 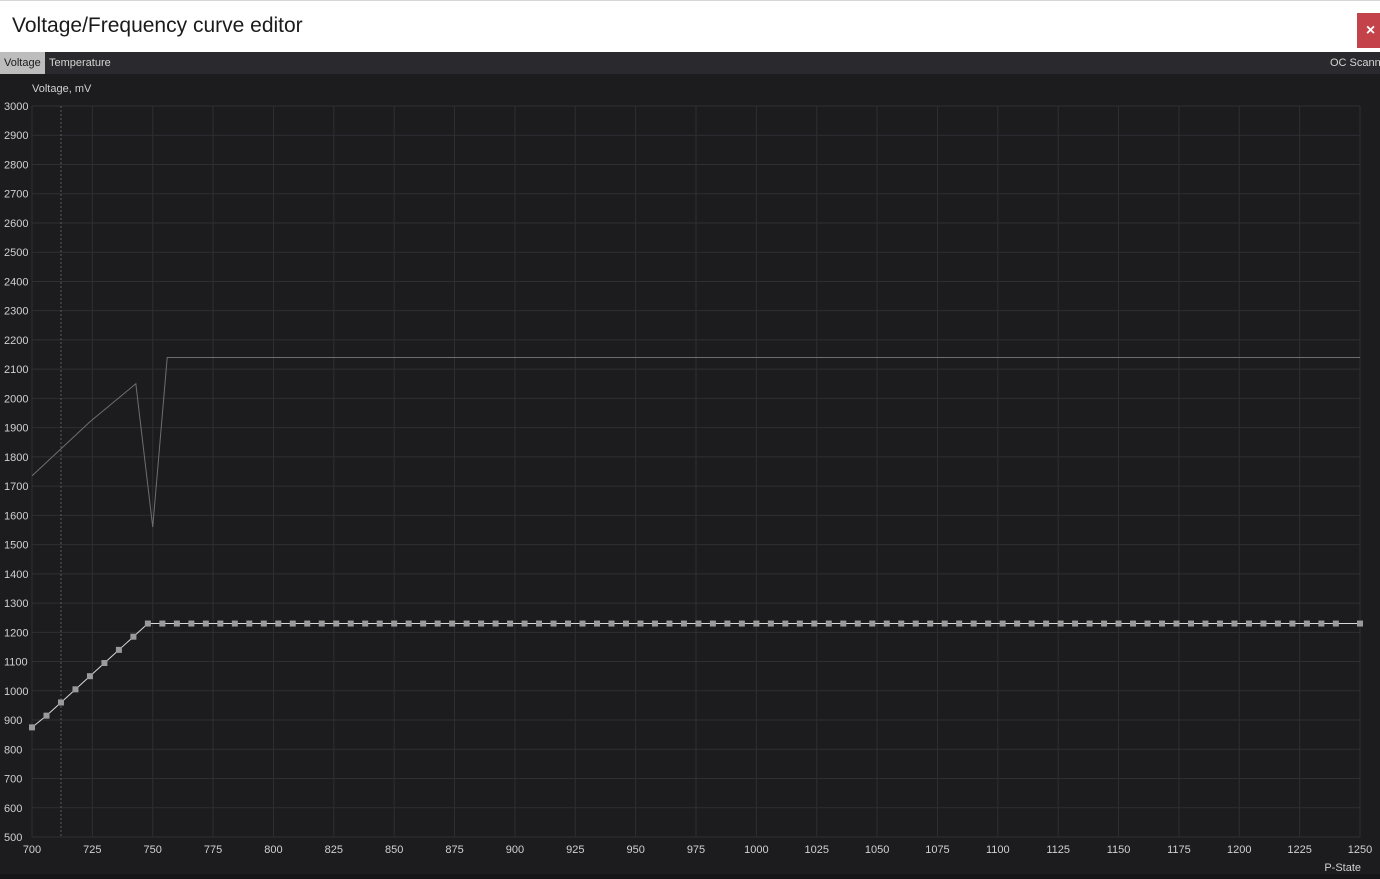 I want to click on y-tick-label: 1900, so click(x=16, y=429).